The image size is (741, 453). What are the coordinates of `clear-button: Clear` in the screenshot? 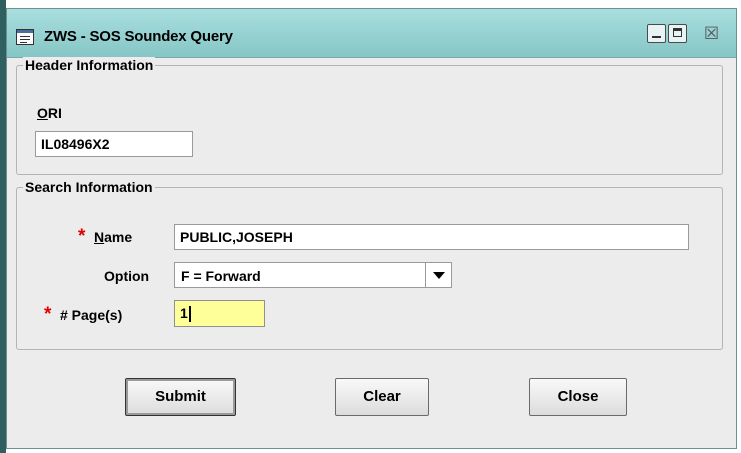 It's located at (382, 397).